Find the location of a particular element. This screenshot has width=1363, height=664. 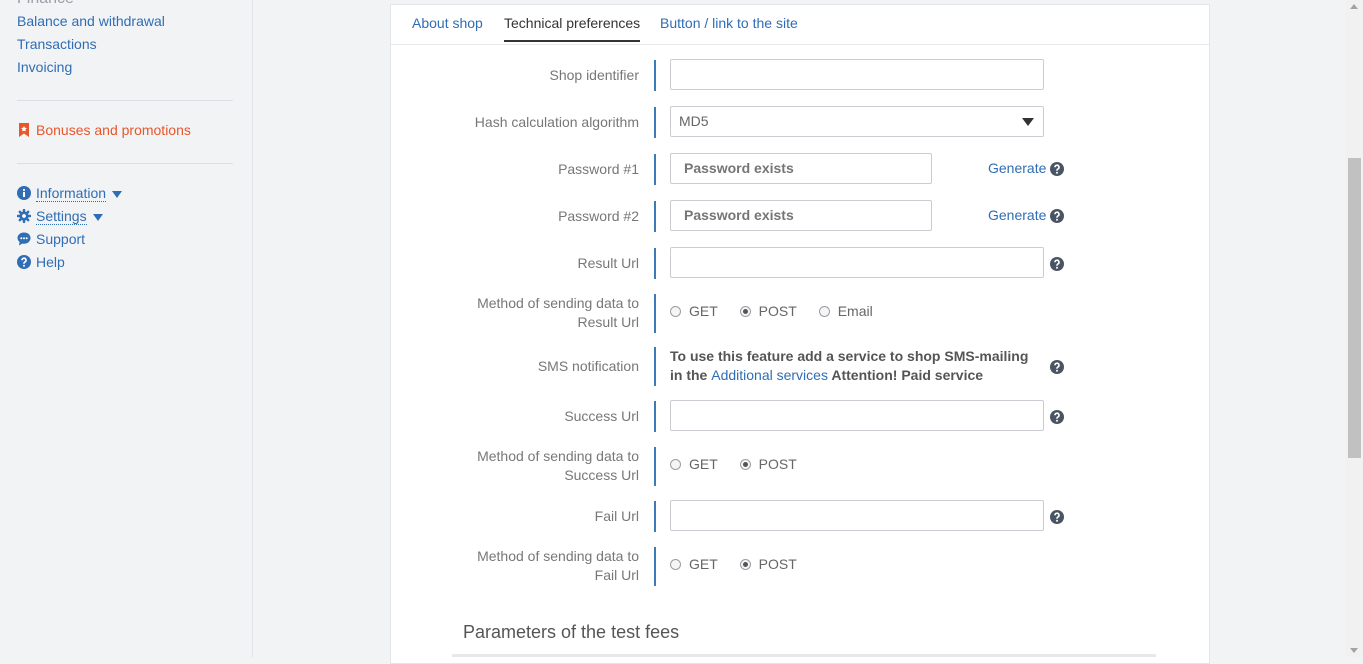

shop-identifier-label: Shop identifier is located at coordinates (594, 75).